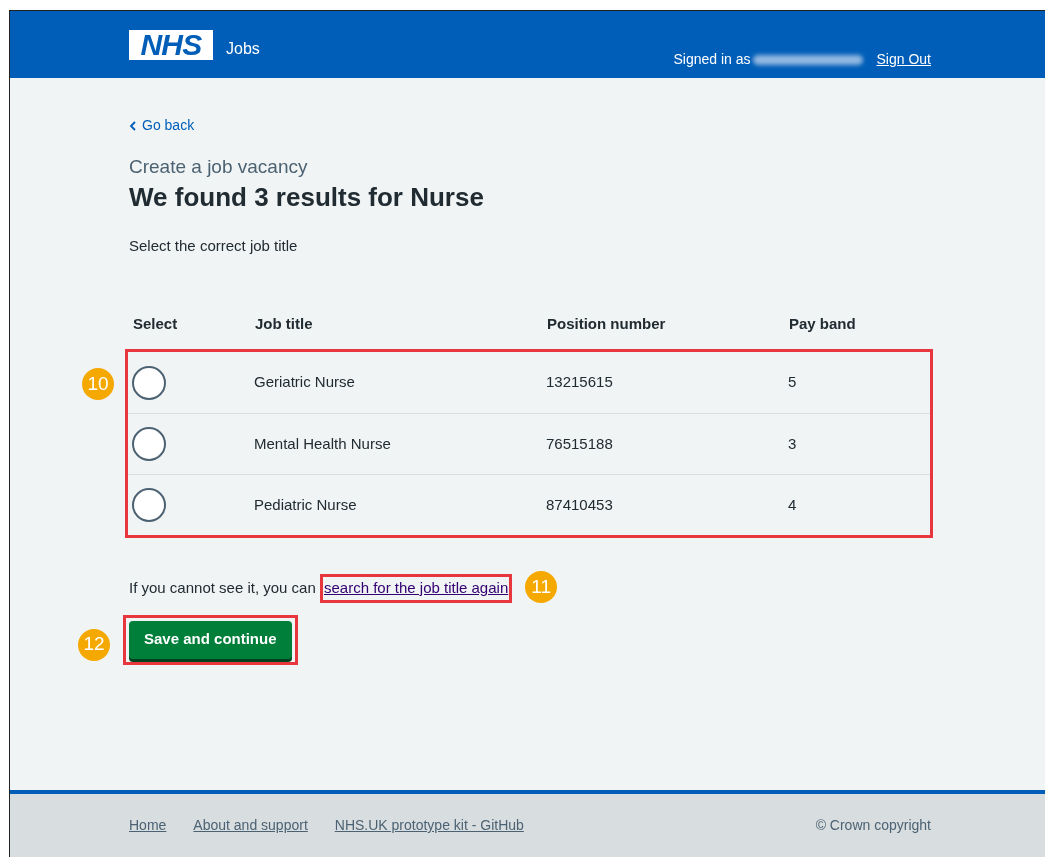 The height and width of the screenshot is (857, 1045). What do you see at coordinates (305, 504) in the screenshot?
I see `table-cell-text: Pediatric Nurse` at bounding box center [305, 504].